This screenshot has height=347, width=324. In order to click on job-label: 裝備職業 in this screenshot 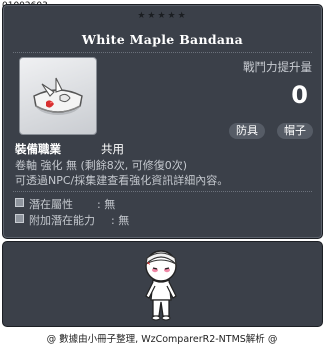, I will do `click(38, 149)`.